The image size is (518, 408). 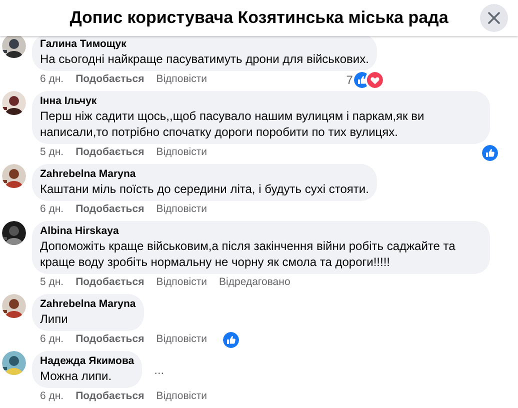 What do you see at coordinates (54, 319) in the screenshot?
I see `comment-text: Липи` at bounding box center [54, 319].